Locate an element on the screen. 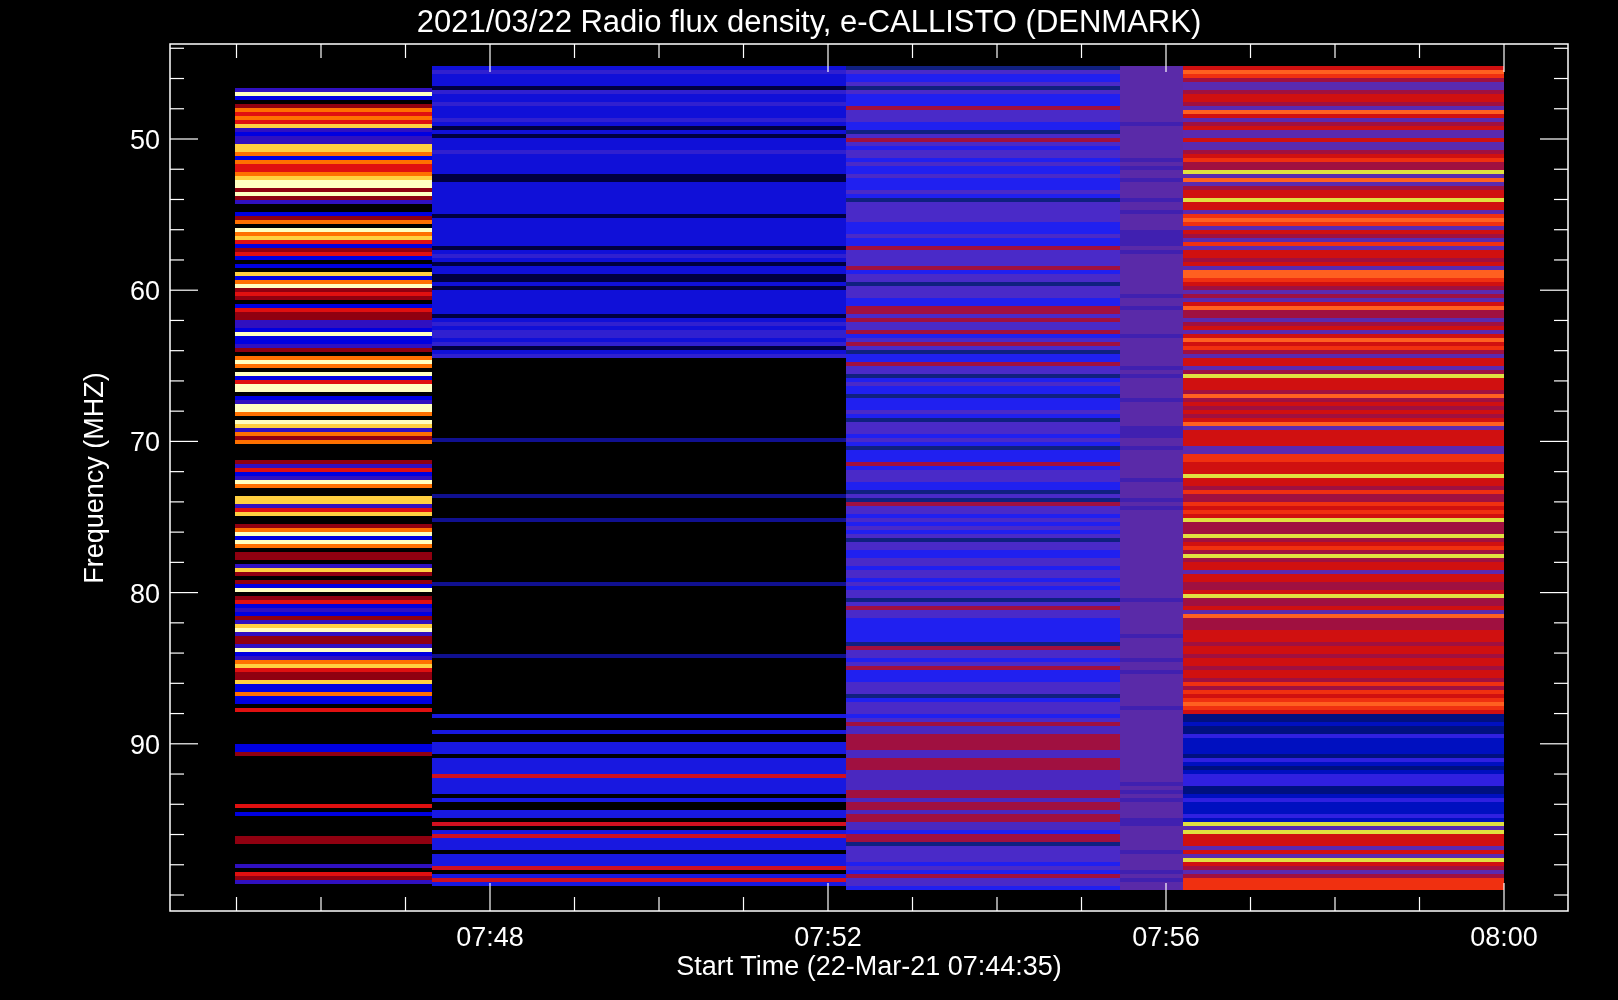  tick-label: 07:48 is located at coordinates (490, 937).